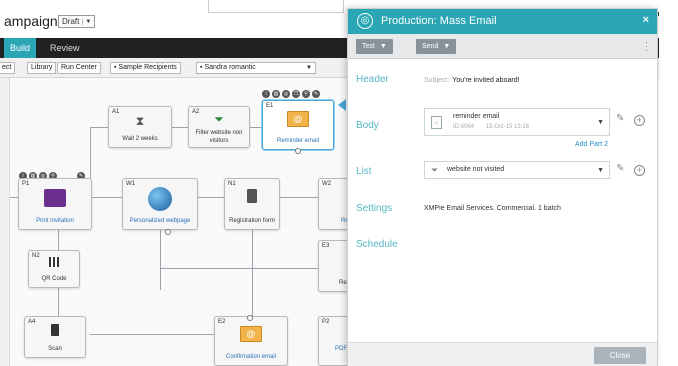 The width and height of the screenshot is (678, 366). What do you see at coordinates (646, 46) in the screenshot?
I see `more-options-icon: · · ·` at bounding box center [646, 46].